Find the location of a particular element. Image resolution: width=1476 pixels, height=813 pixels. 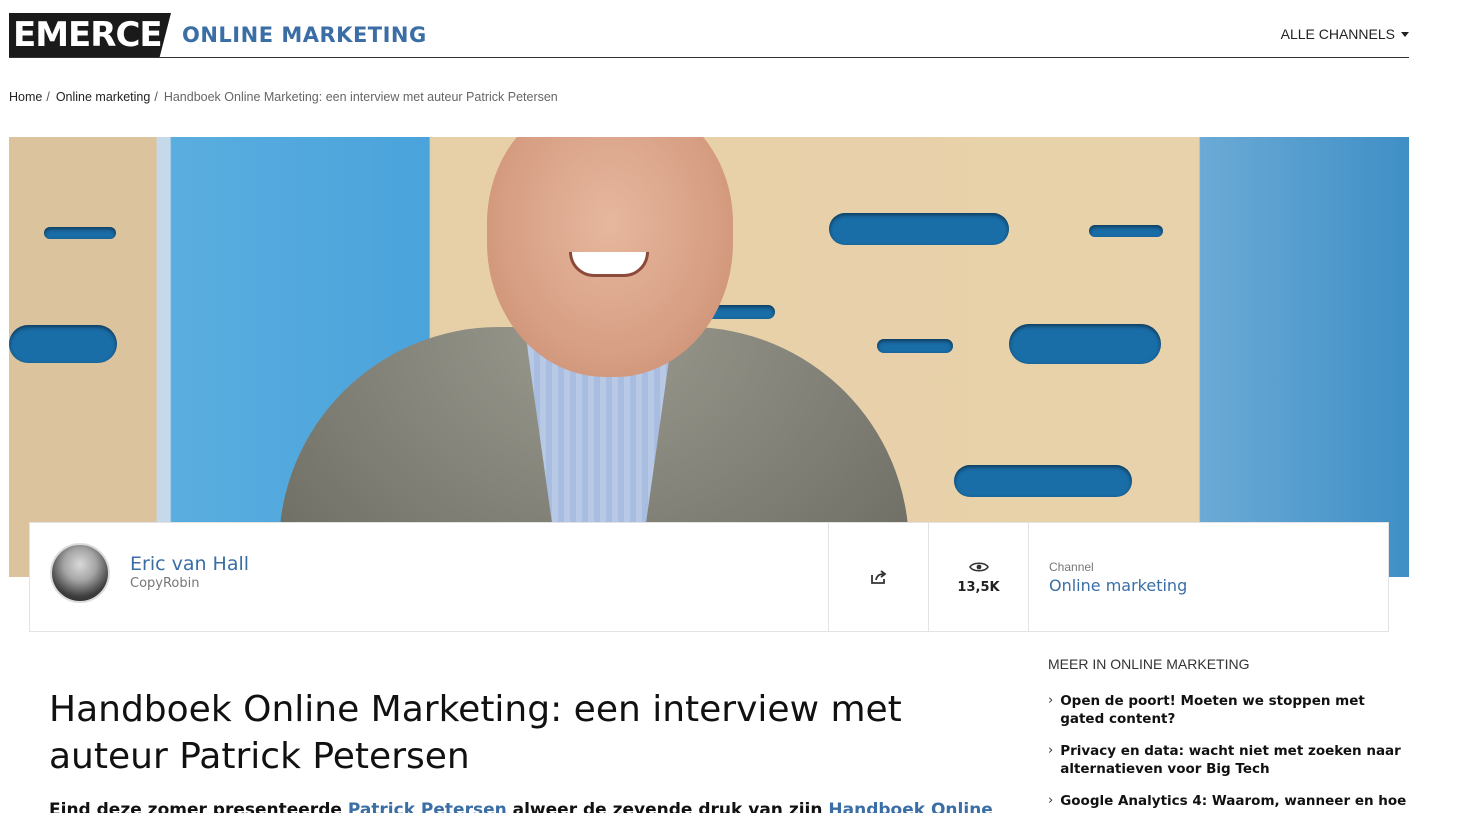

person-smile is located at coordinates (609, 264).